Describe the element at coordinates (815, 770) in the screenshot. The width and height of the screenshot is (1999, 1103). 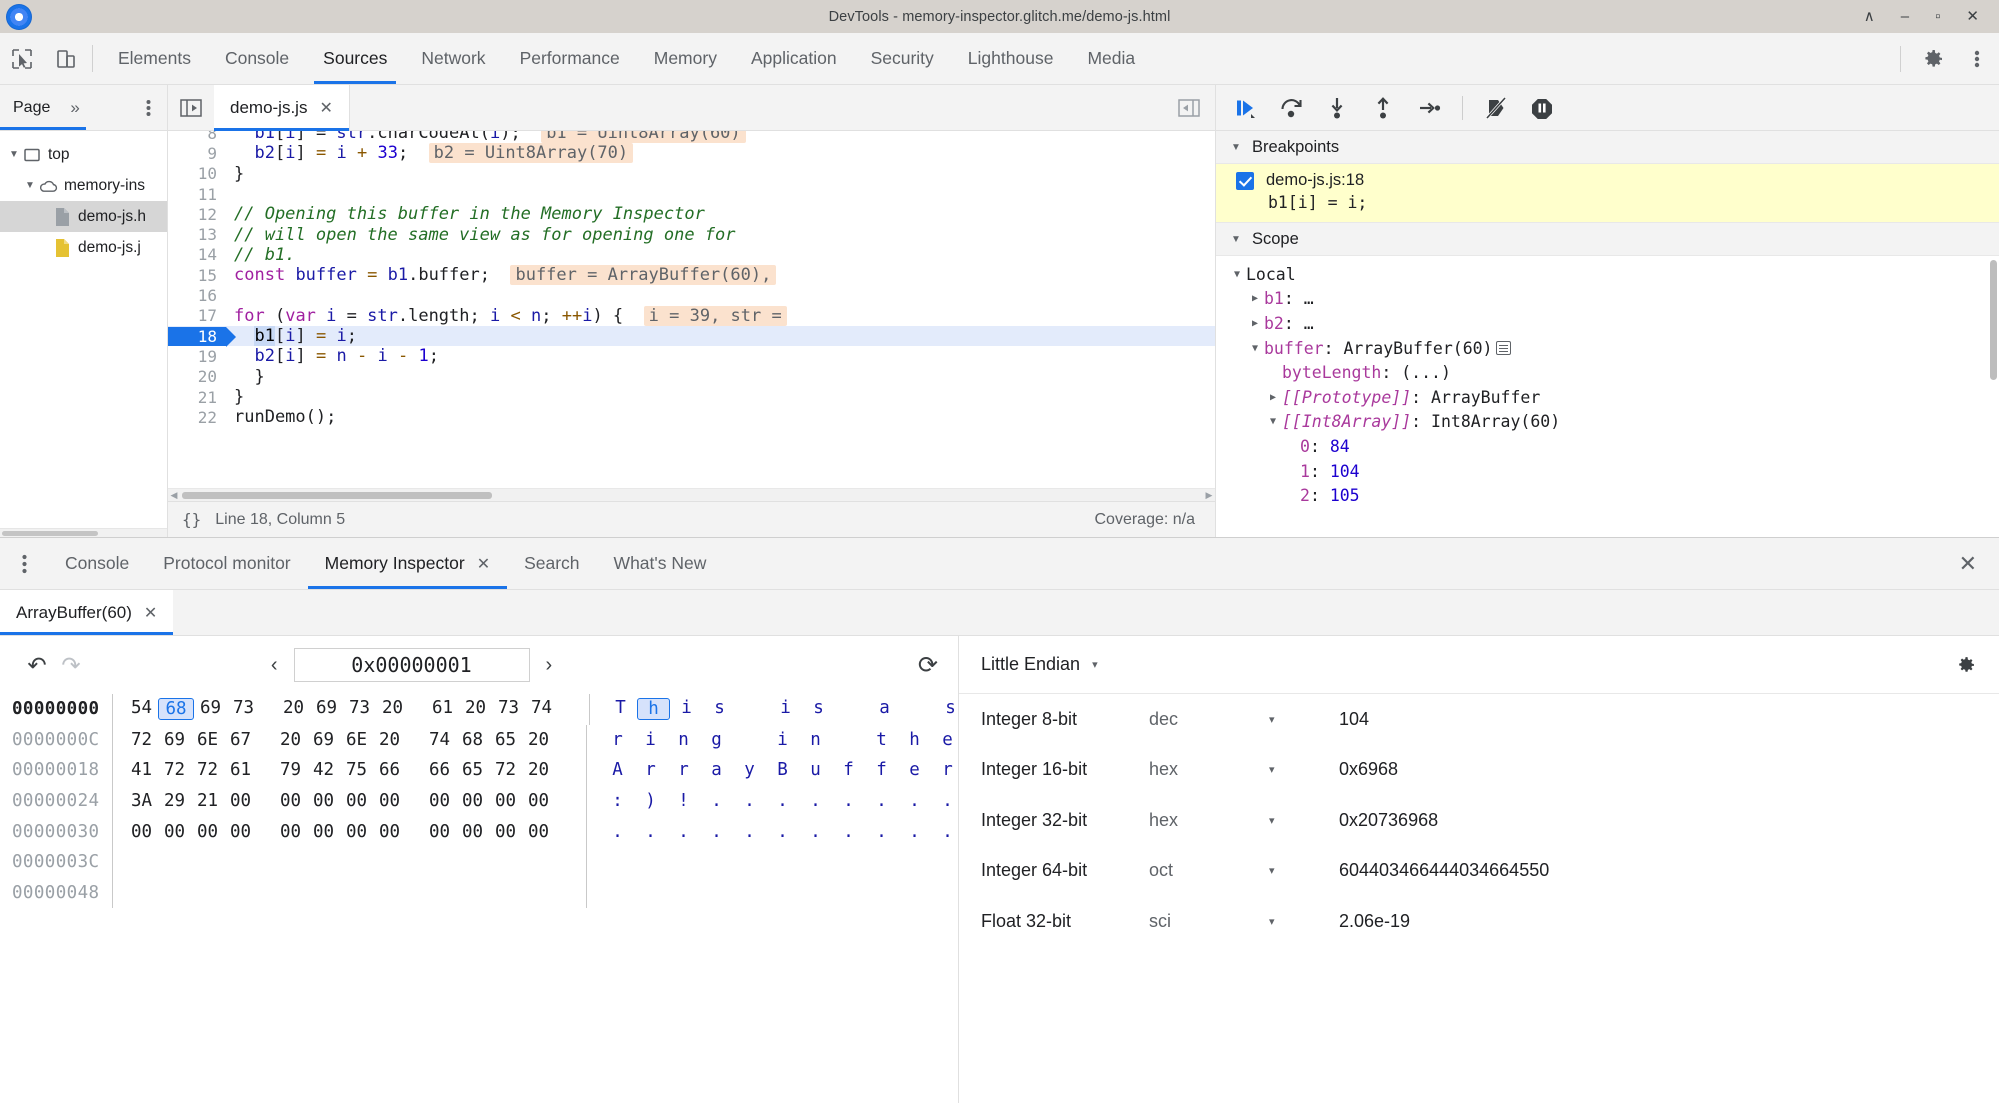
I see `ascii-cell: u` at that location.